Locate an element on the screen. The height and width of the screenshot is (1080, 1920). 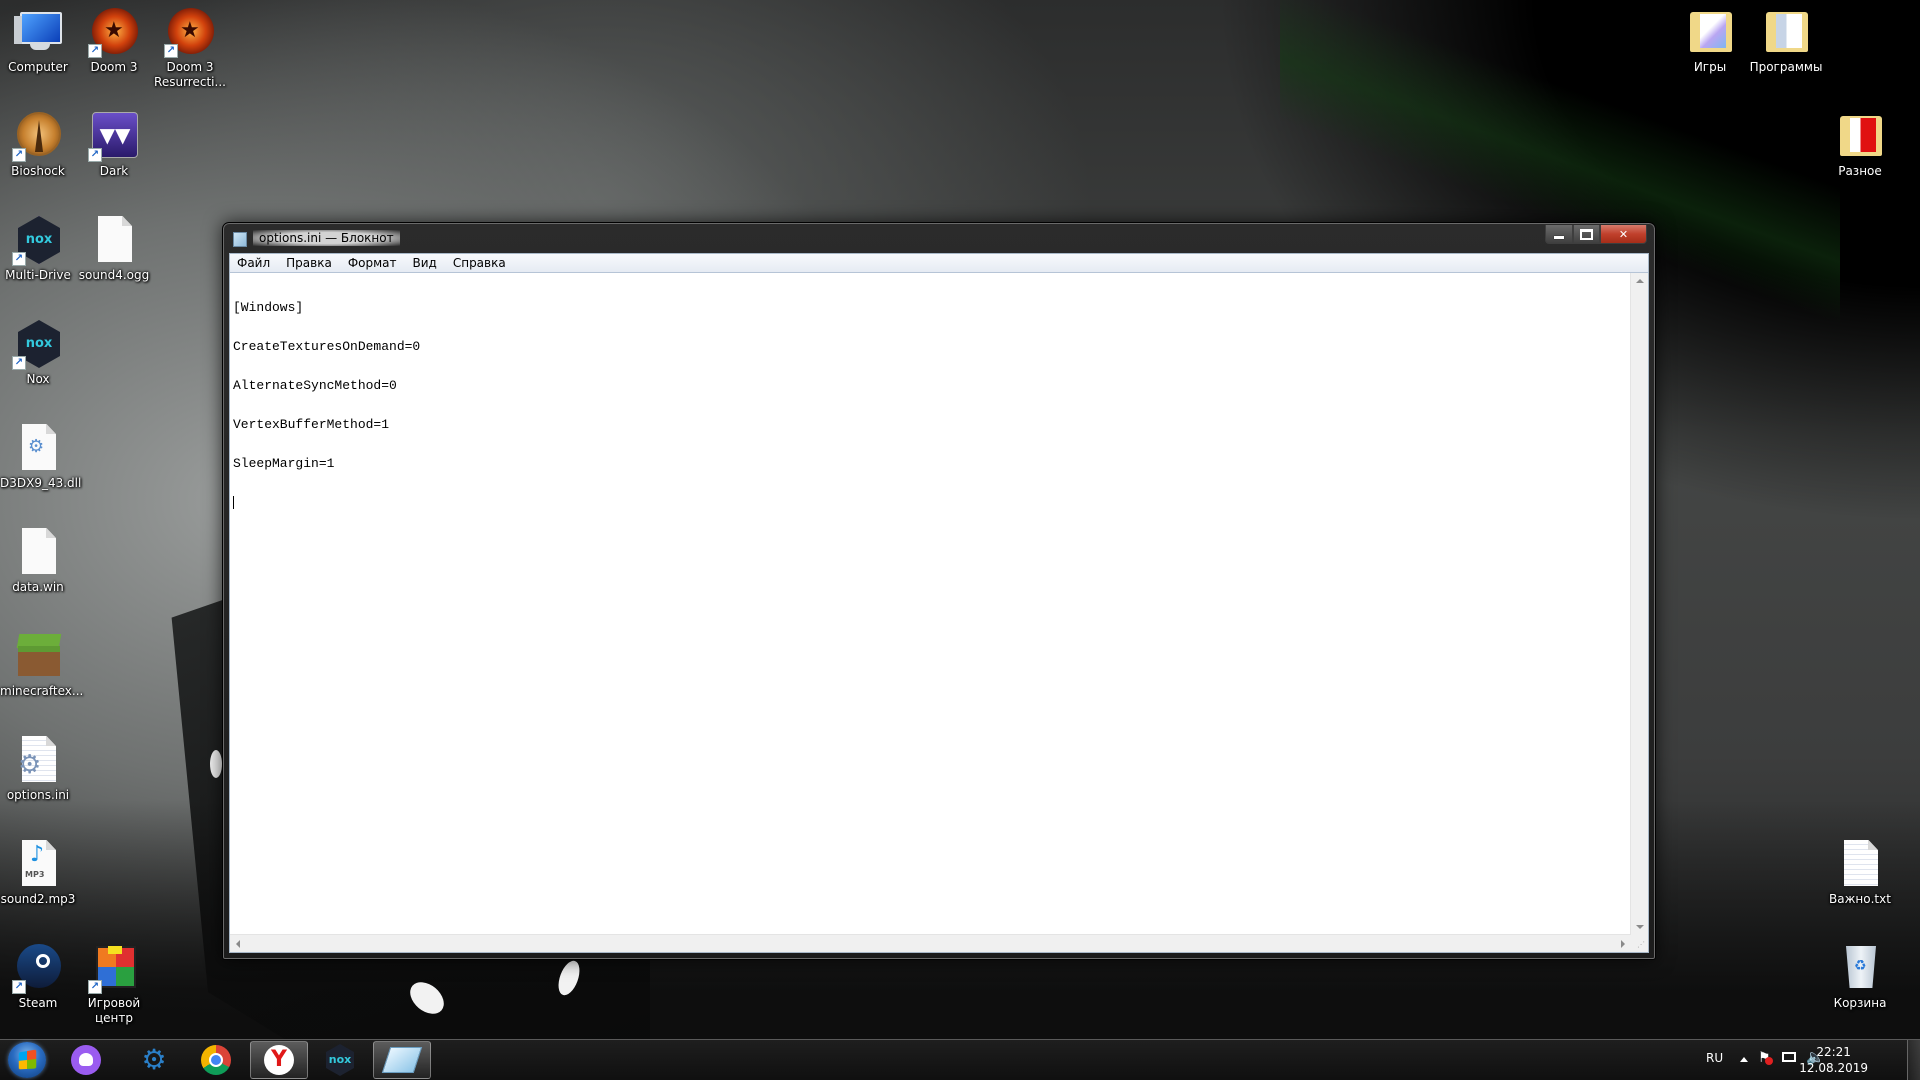
desktop-icon-label: sound2.mp3 is located at coordinates (38, 899).